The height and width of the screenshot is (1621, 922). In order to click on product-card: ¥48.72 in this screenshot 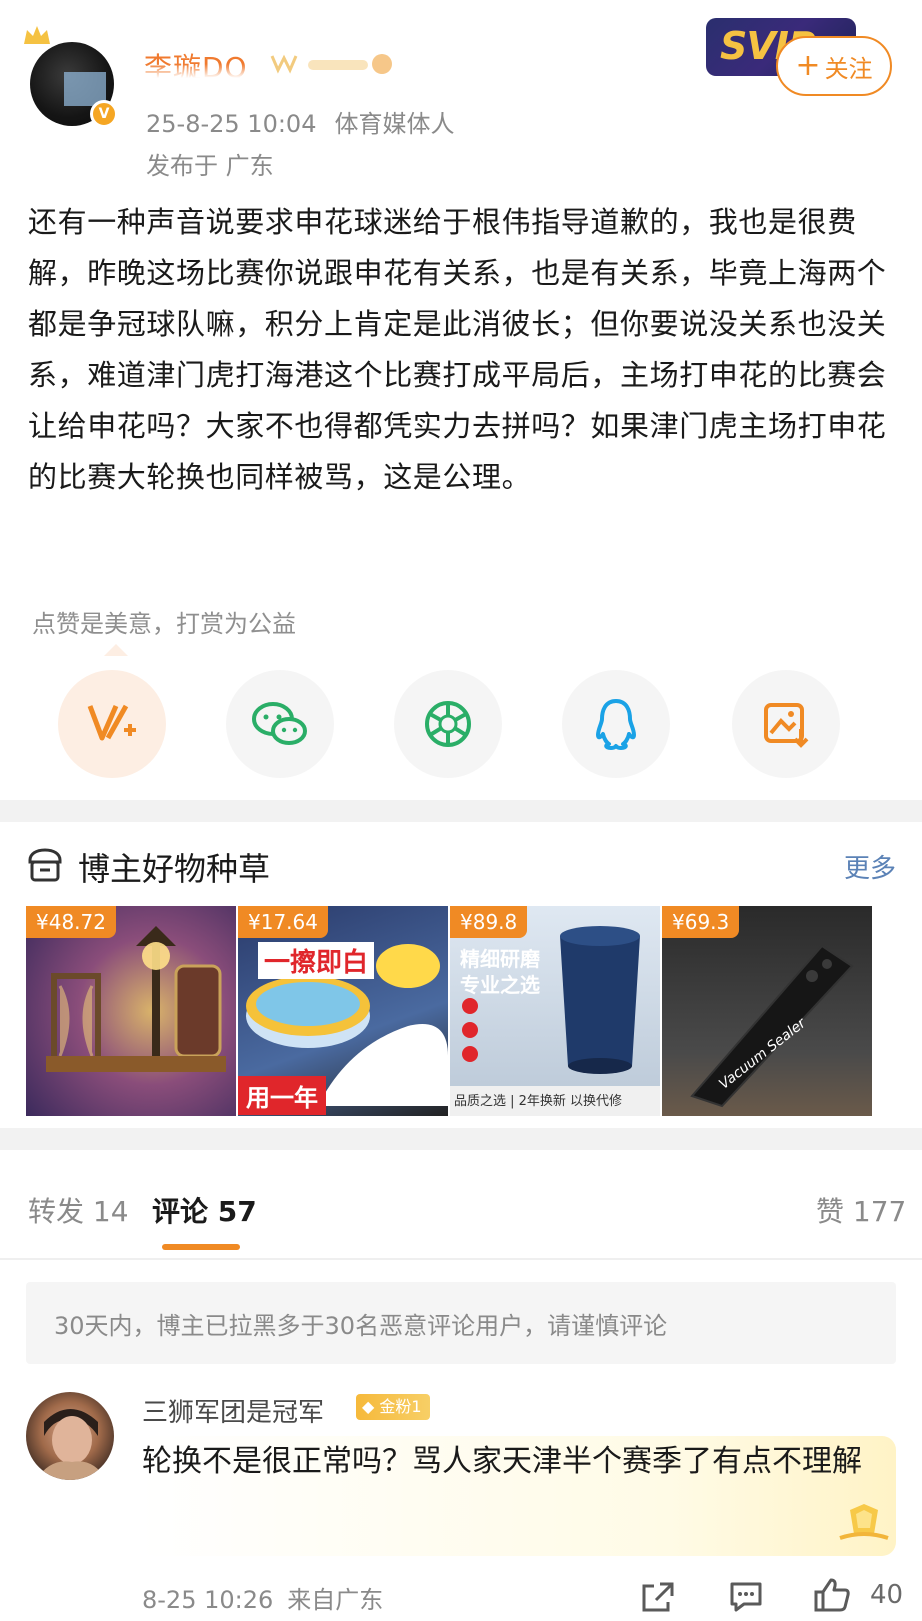, I will do `click(131, 1011)`.